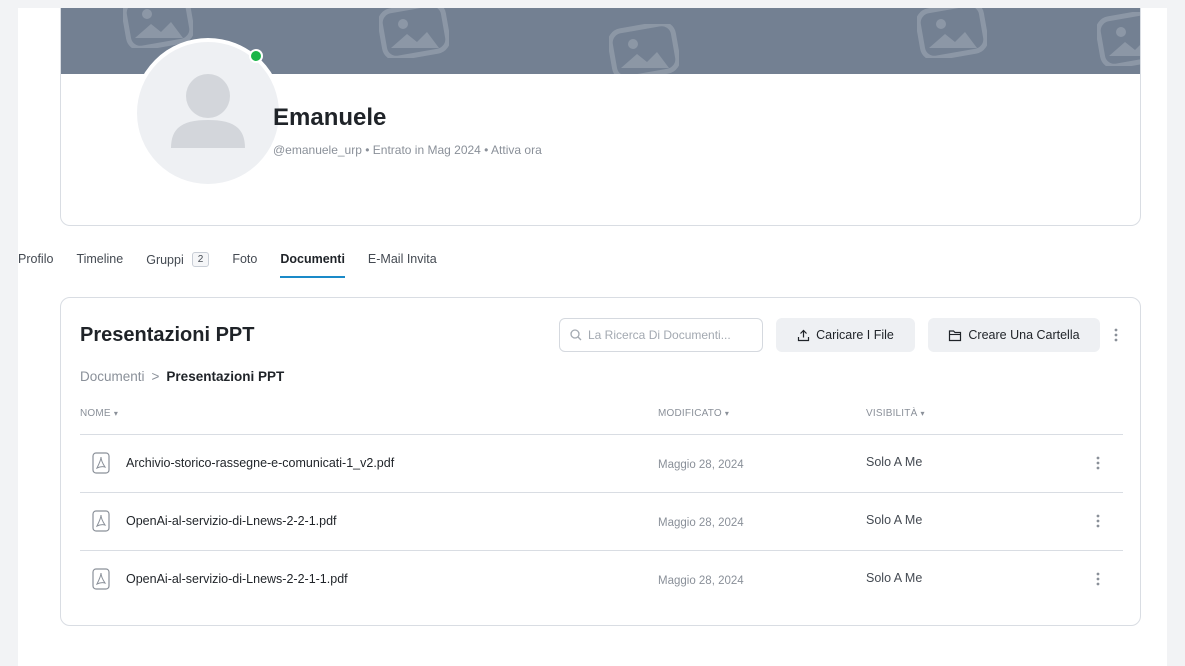 This screenshot has width=1185, height=666. I want to click on column-header-label: VISIBILITÀ, so click(892, 413).